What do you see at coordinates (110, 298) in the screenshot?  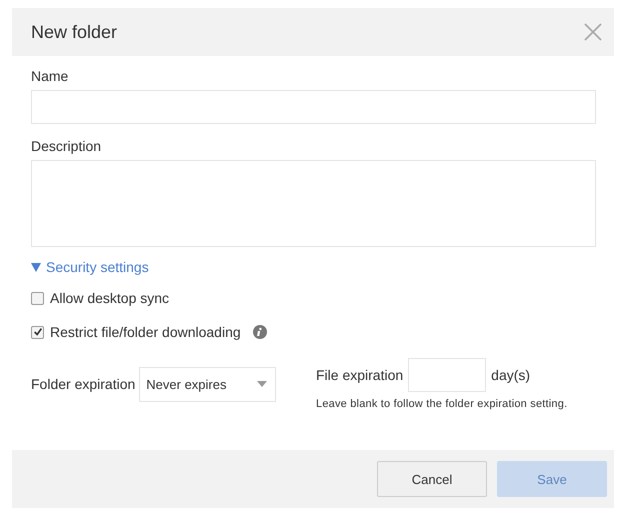 I see `checkbox-label: Allow desktop sync` at bounding box center [110, 298].